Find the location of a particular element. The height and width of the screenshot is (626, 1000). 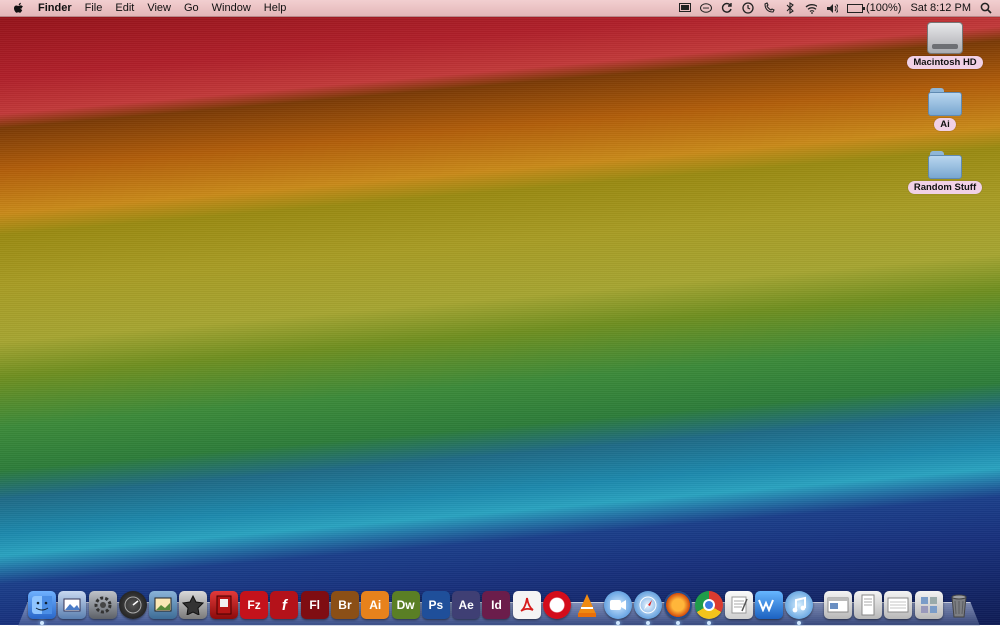

hard-drive-icon is located at coordinates (945, 38).